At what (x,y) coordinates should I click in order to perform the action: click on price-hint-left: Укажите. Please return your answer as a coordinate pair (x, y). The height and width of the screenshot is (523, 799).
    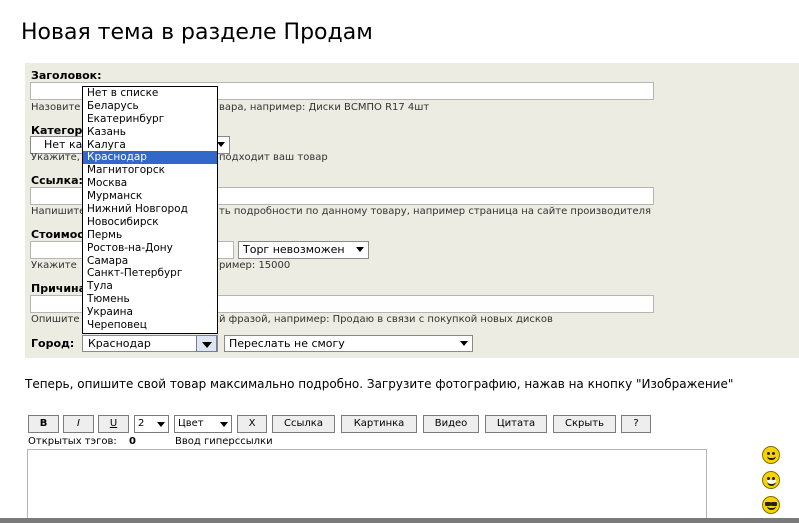
    Looking at the image, I should click on (54, 265).